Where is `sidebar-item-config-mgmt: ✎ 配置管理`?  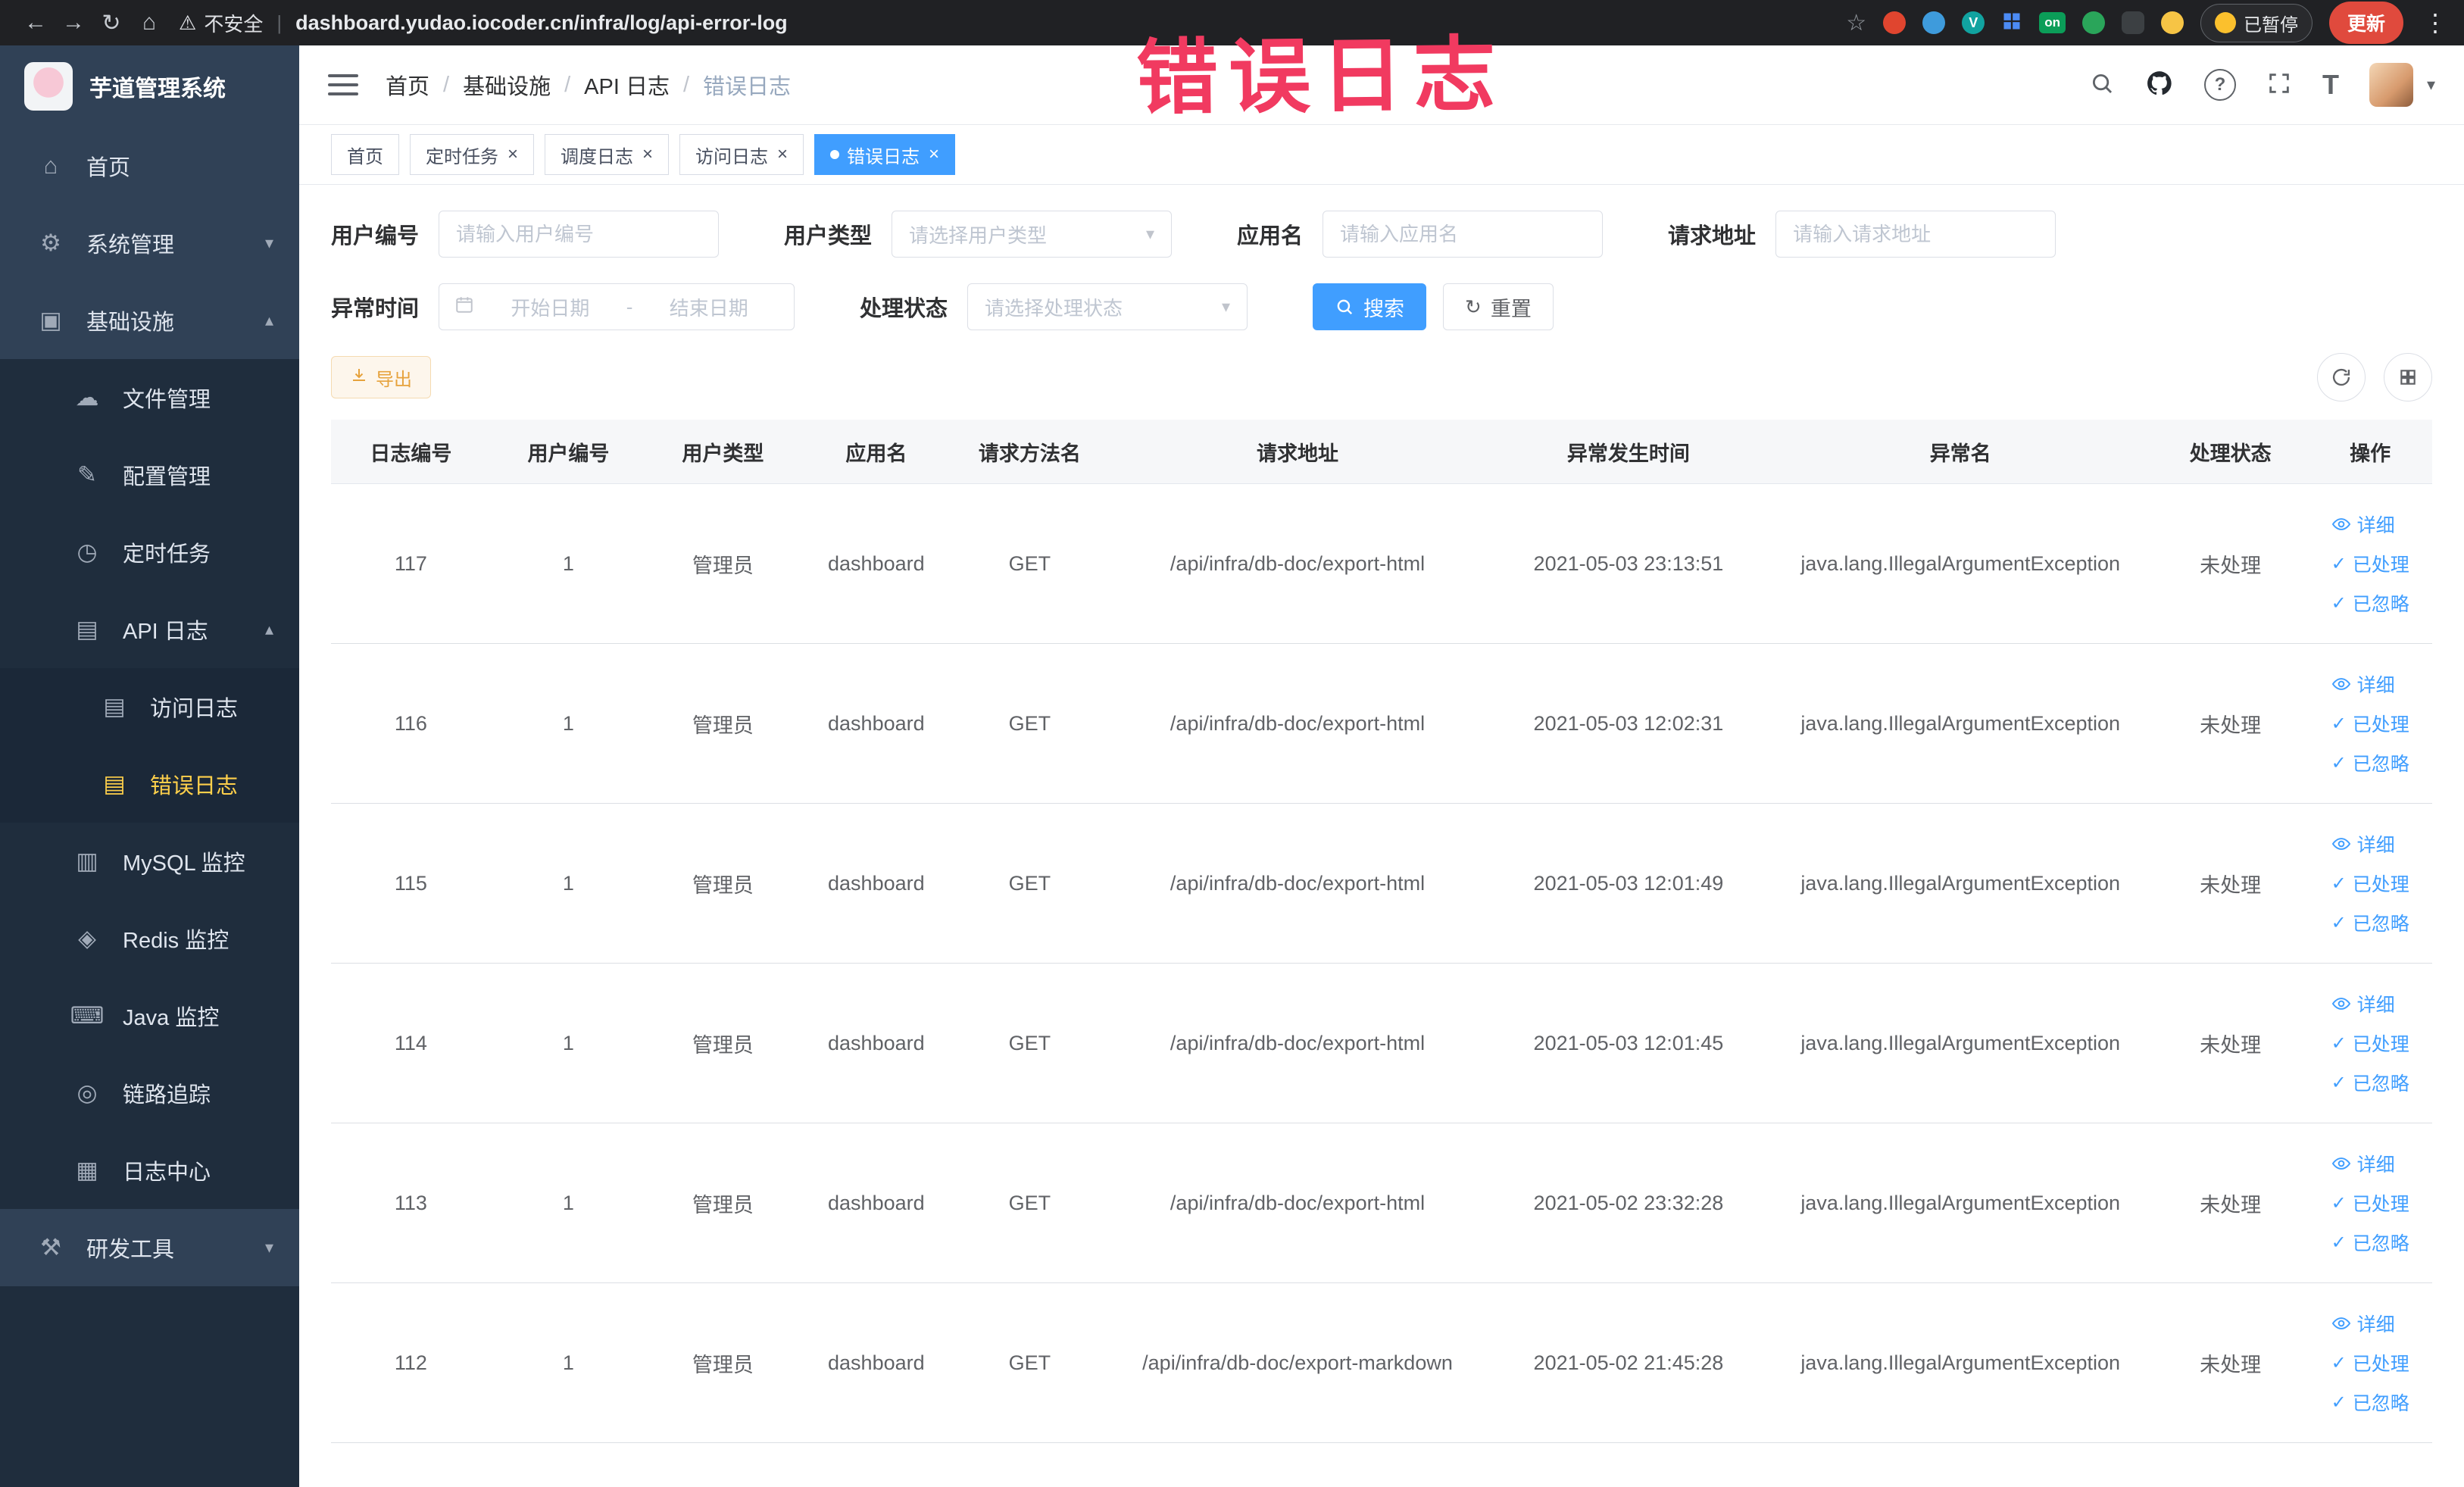
sidebar-item-config-mgmt: ✎ 配置管理 is located at coordinates (149, 475).